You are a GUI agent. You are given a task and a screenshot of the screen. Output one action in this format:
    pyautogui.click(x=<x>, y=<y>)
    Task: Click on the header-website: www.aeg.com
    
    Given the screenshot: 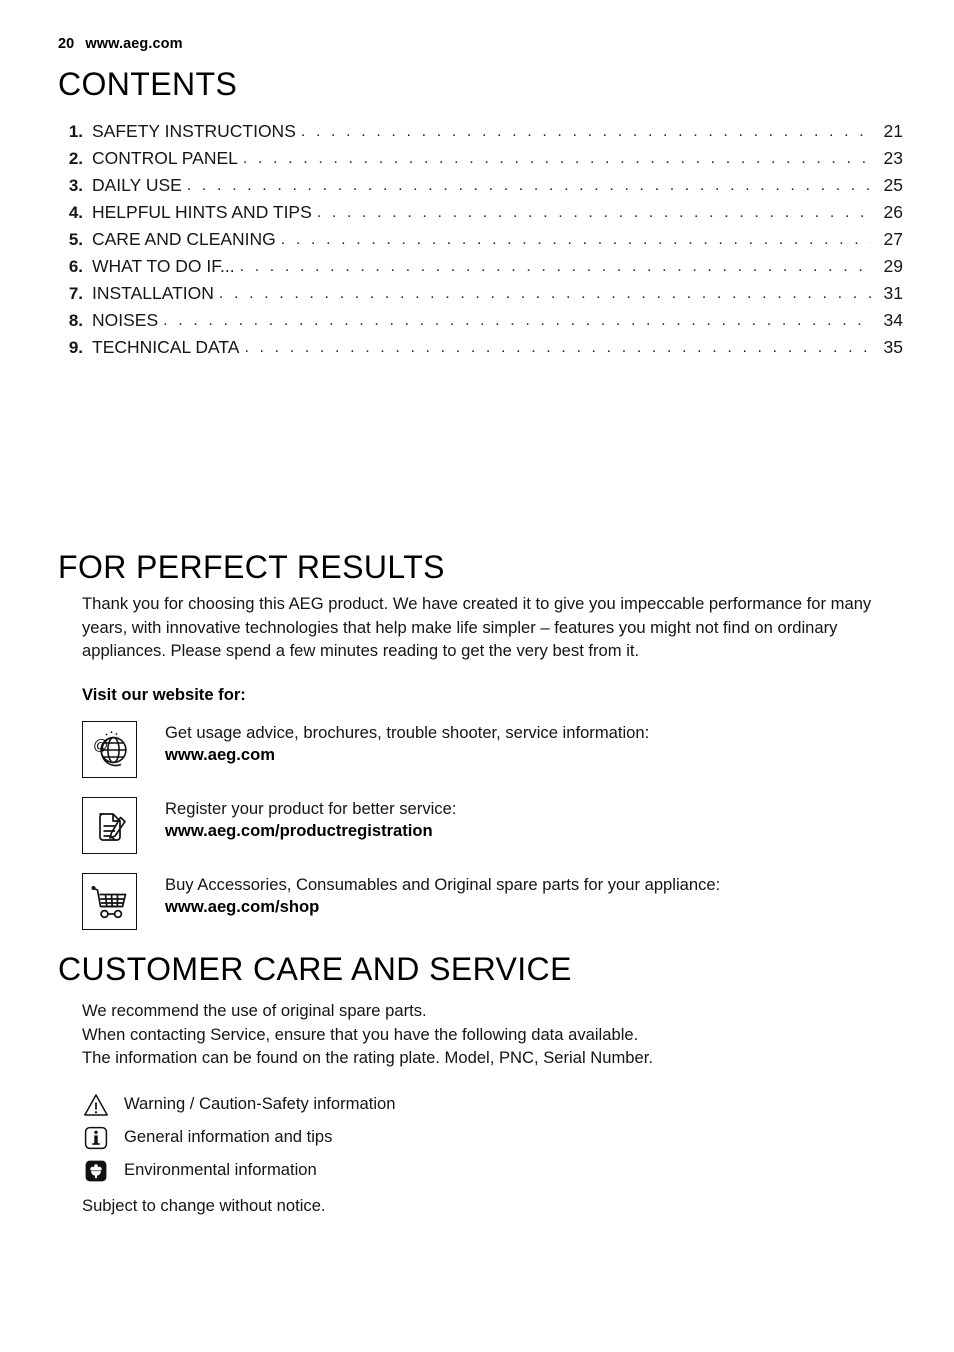 What is the action you would take?
    pyautogui.click(x=134, y=44)
    